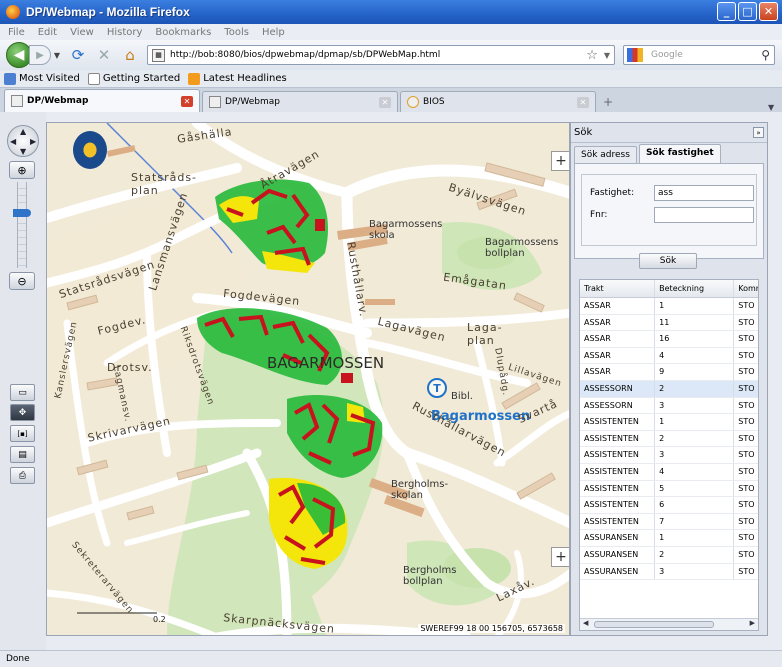 The width and height of the screenshot is (782, 667). I want to click on bookmark-label: Getting Started, so click(141, 78).